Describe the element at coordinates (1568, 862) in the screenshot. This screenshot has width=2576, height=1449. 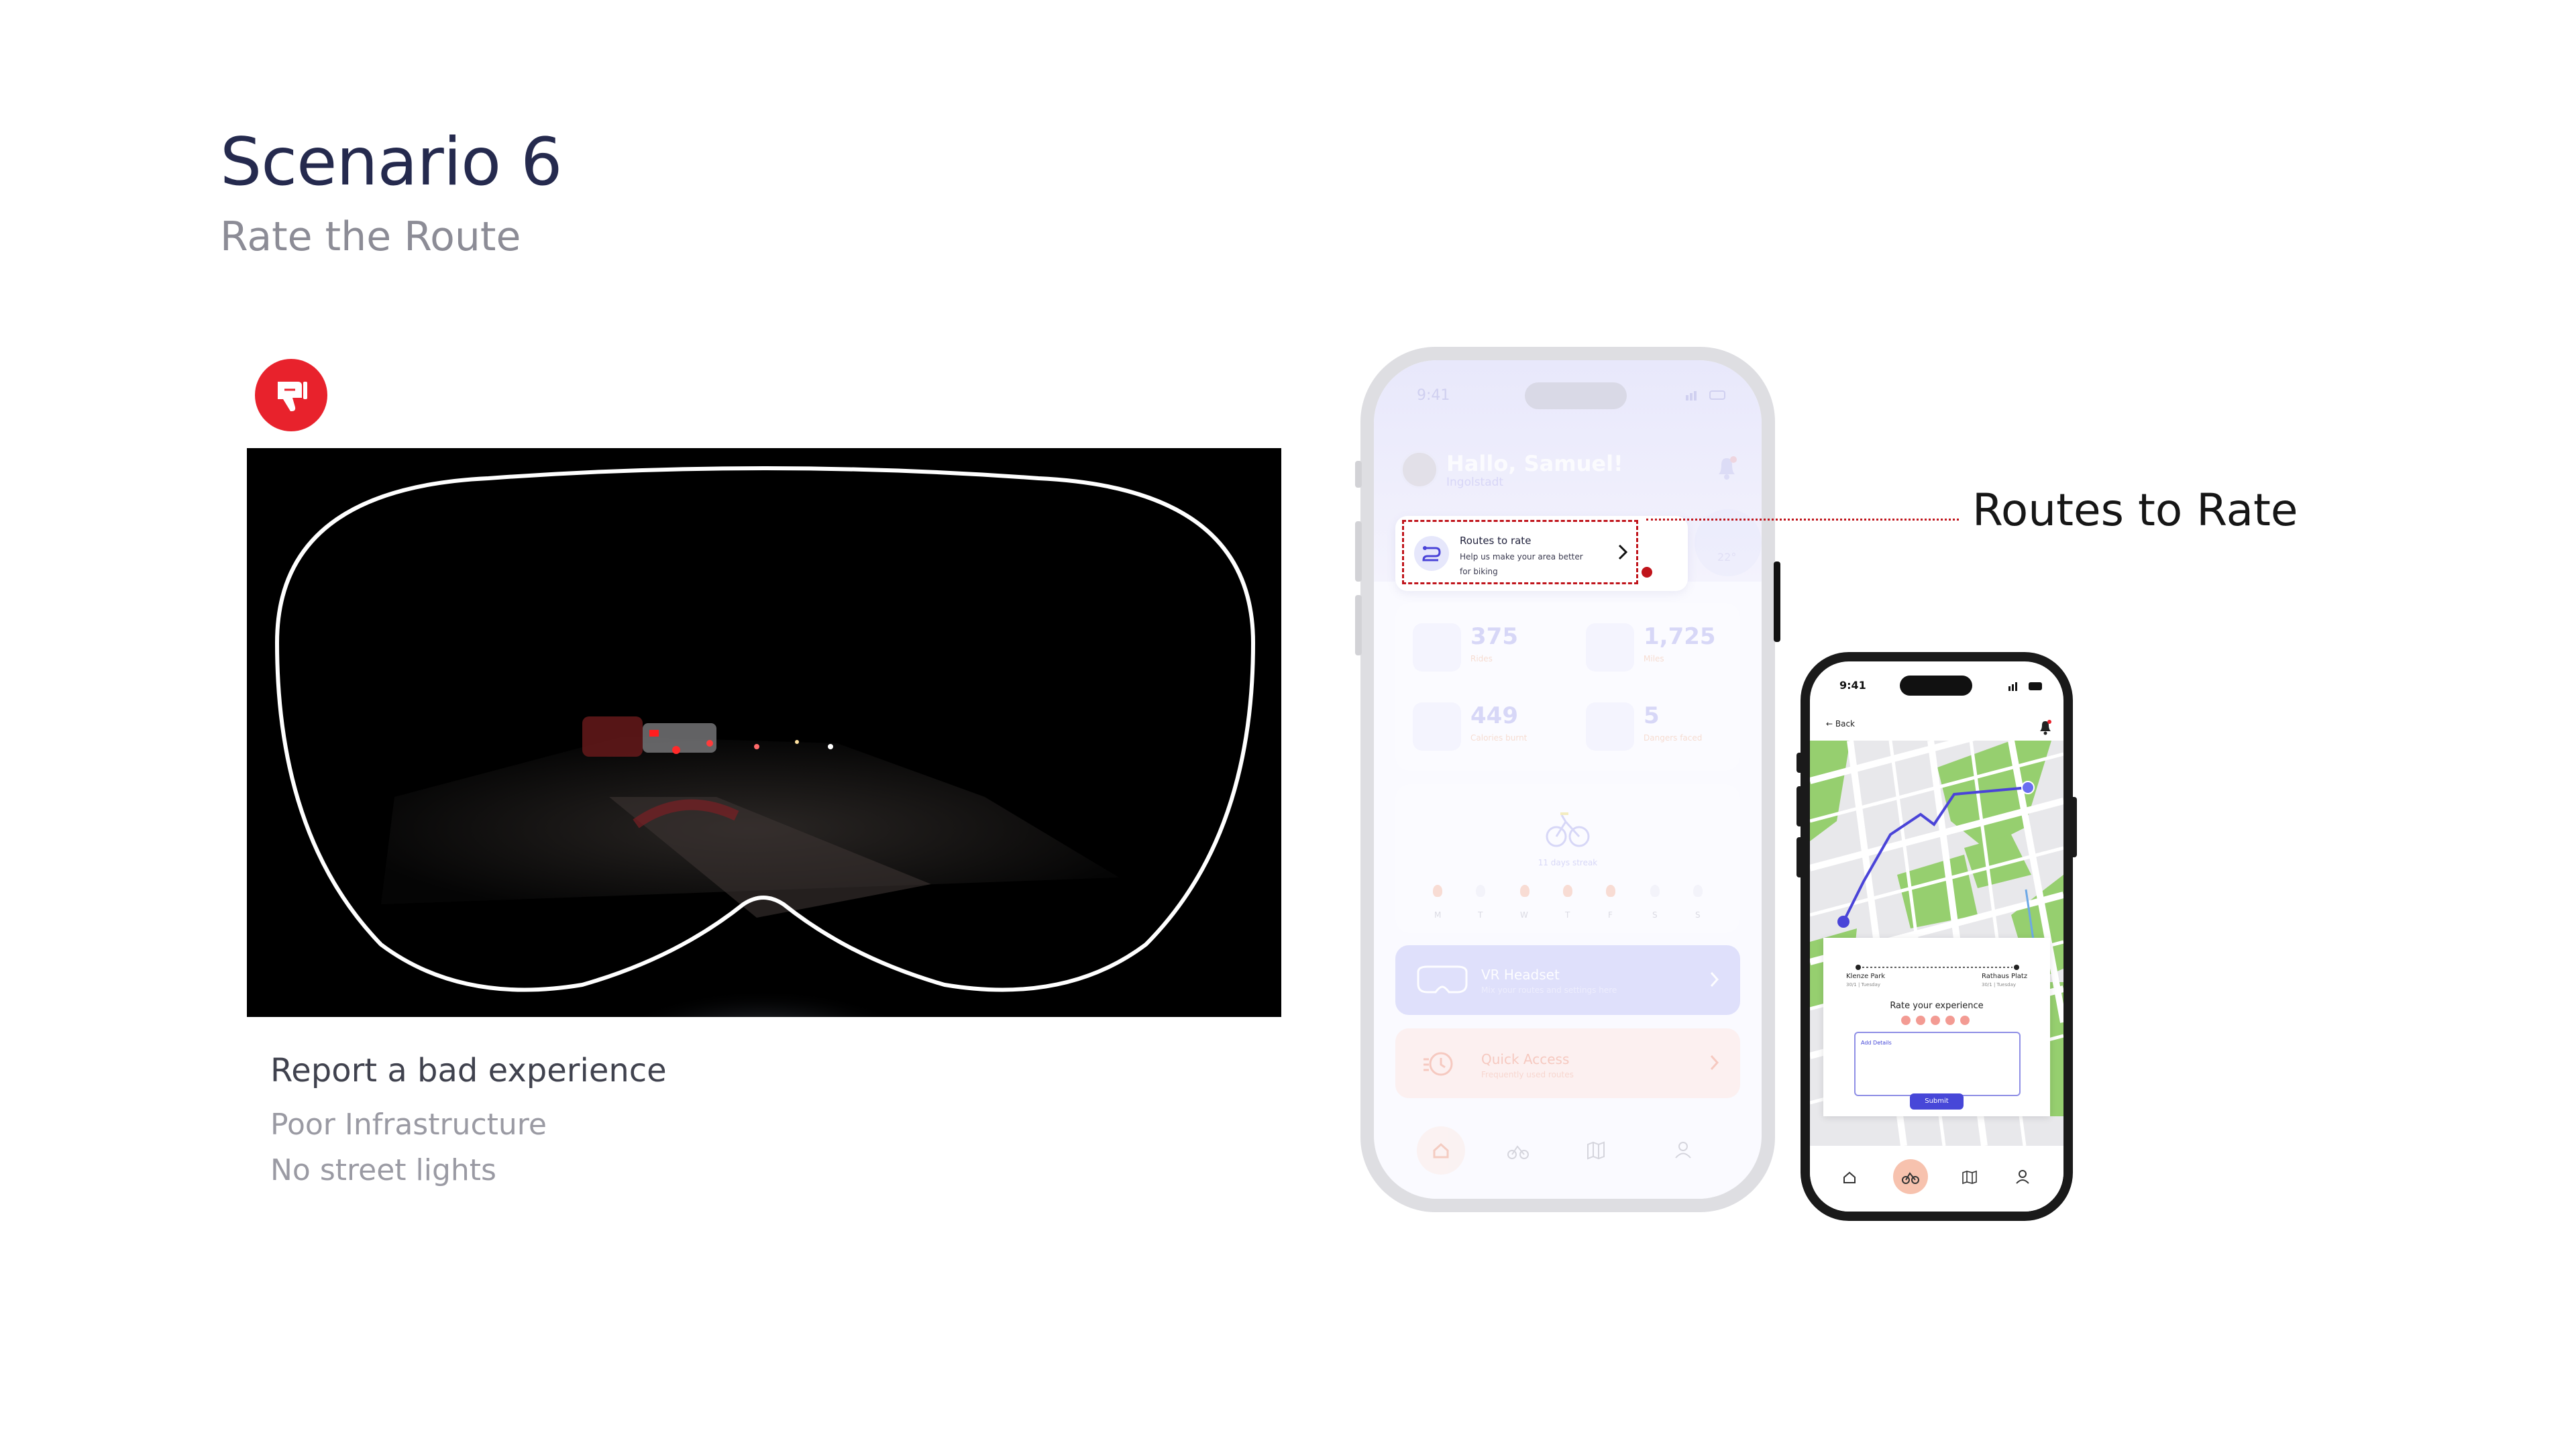
I see `streak-text: 11 days streak` at that location.